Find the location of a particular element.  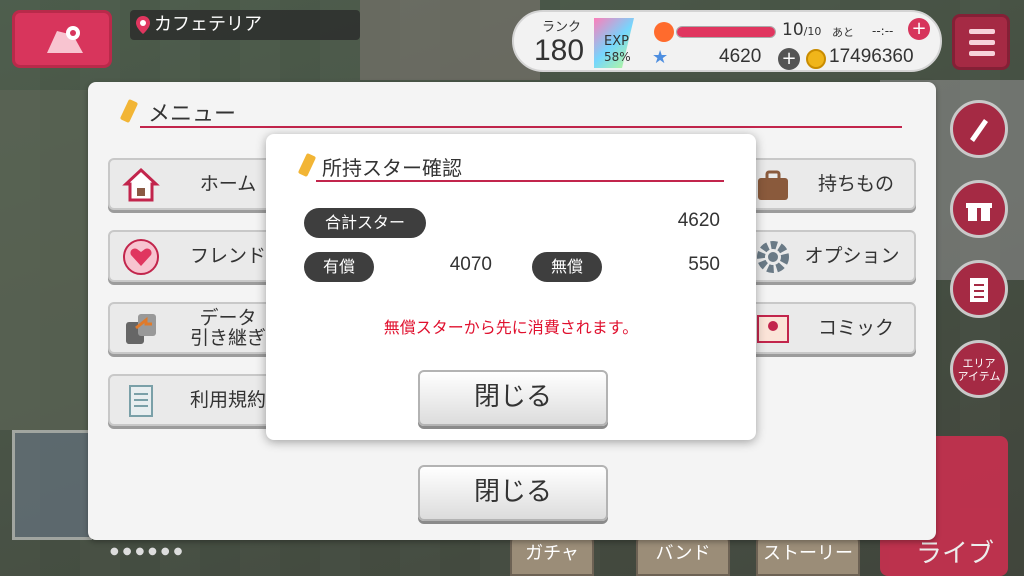

live-boost-icon is located at coordinates (664, 32).